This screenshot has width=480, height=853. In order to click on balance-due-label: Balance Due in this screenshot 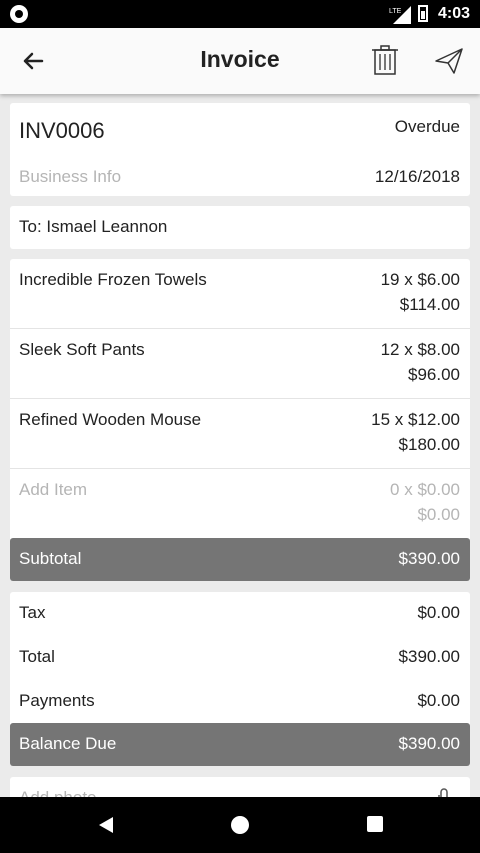, I will do `click(68, 743)`.